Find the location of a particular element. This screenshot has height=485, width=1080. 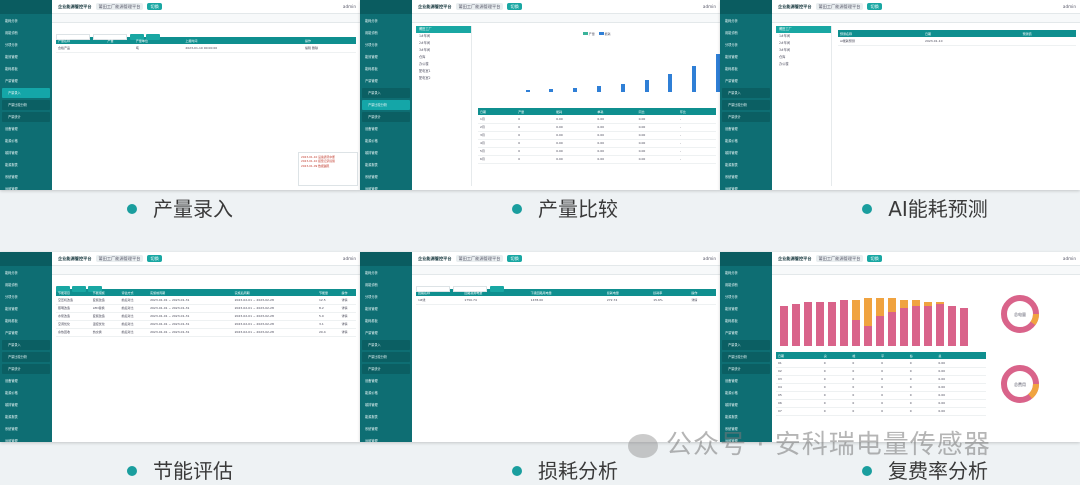

tree-node: 办公楼 is located at coordinates (443, 64).